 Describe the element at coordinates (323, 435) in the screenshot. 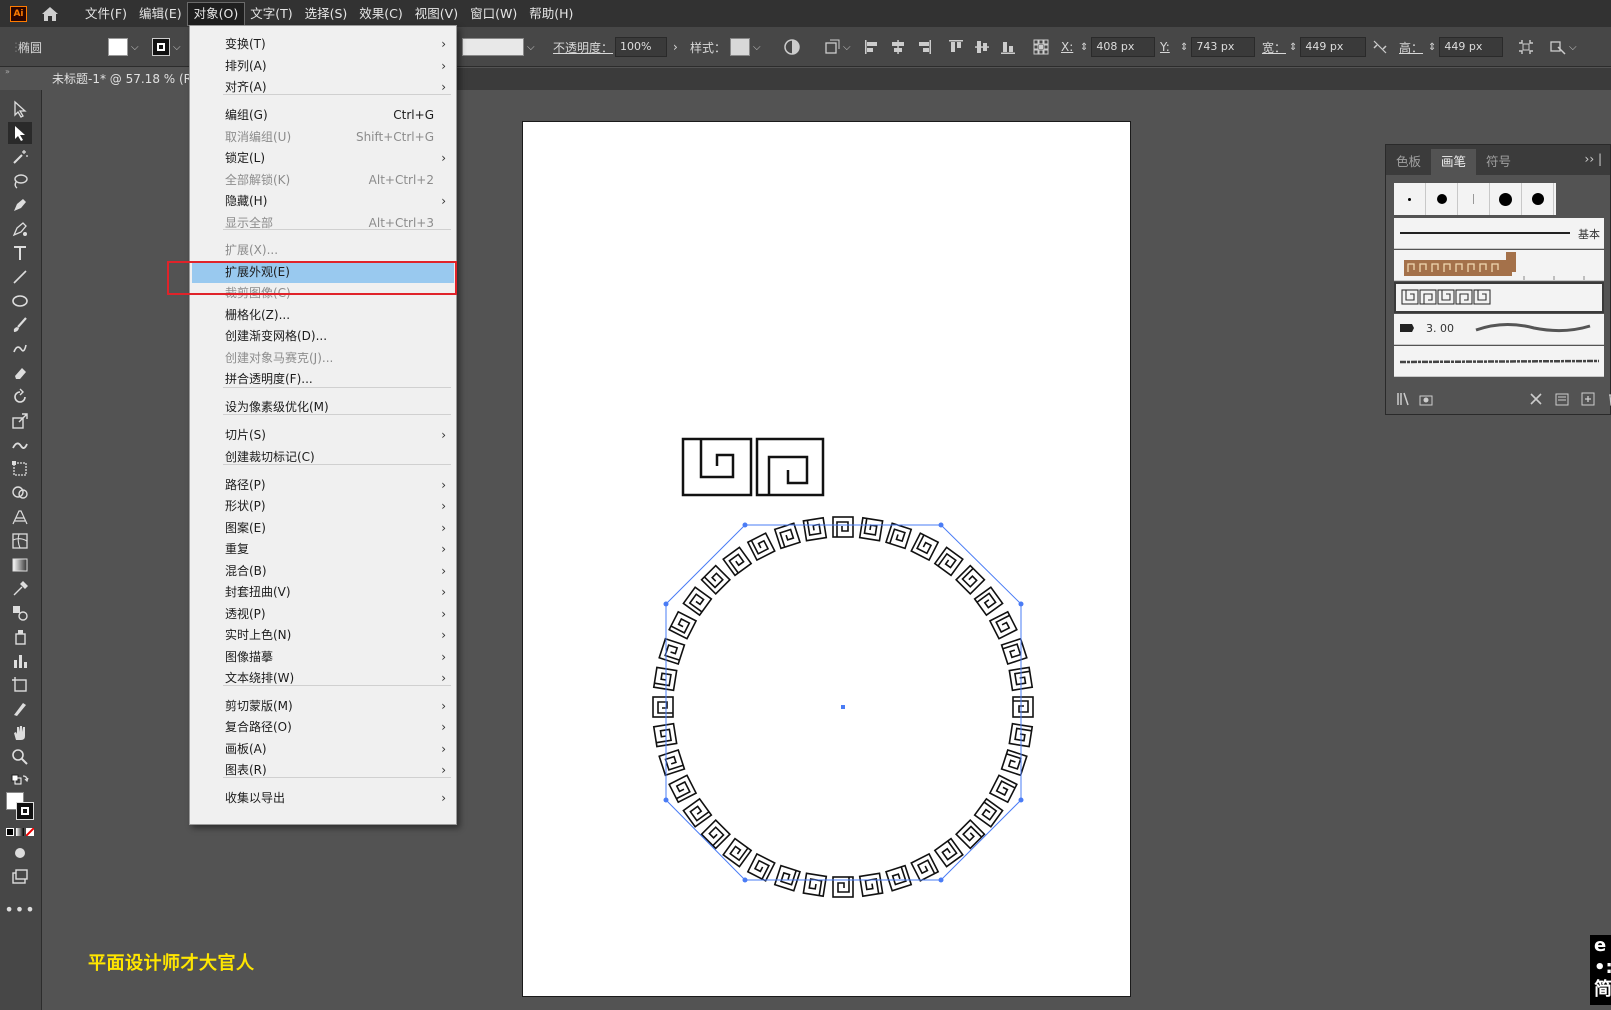

I see `object-menu-item: 切片(S) ›` at that location.